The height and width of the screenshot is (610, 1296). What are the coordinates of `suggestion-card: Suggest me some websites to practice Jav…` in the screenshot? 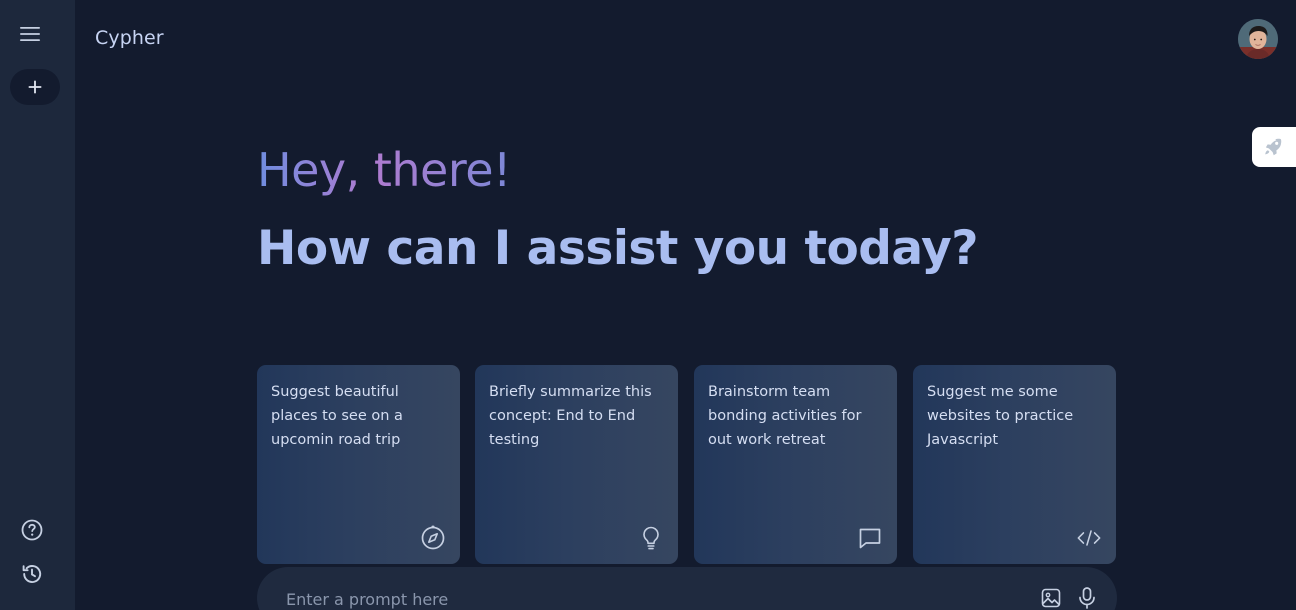 It's located at (1014, 464).